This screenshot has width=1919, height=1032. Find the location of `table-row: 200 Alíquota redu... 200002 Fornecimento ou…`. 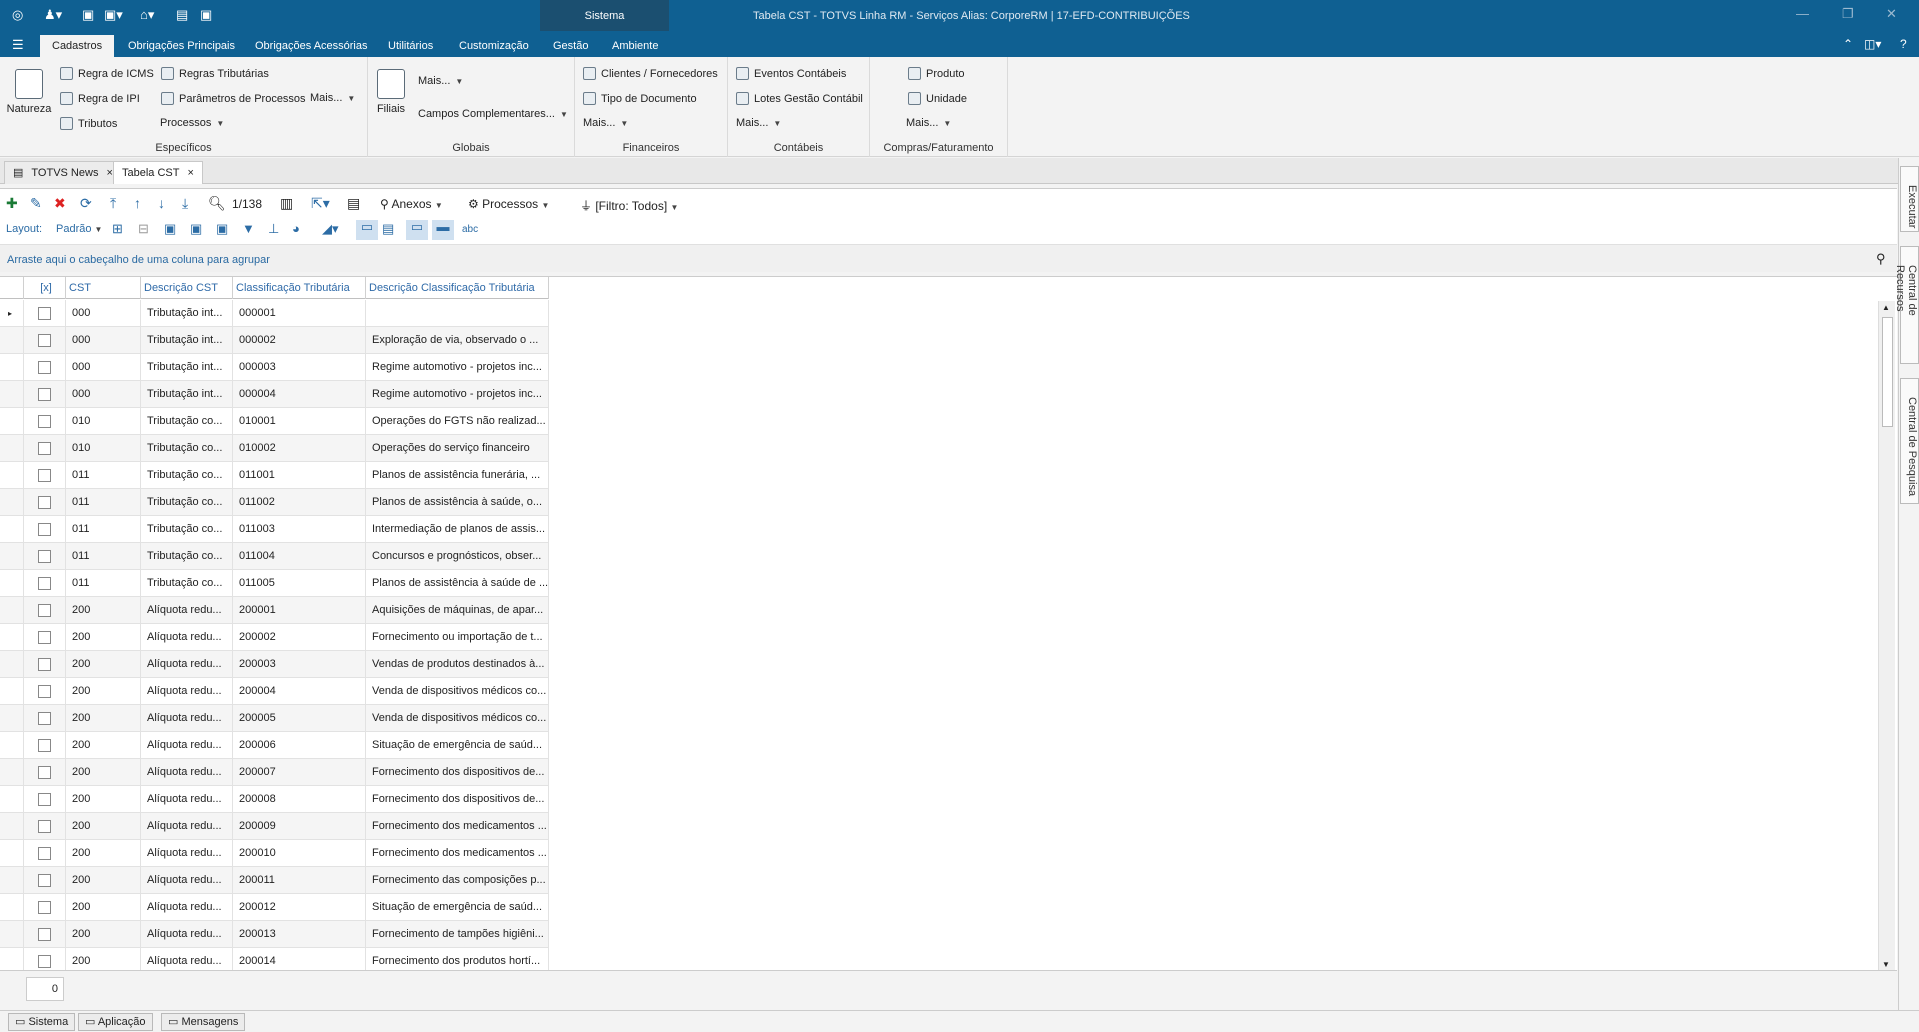

table-row: 200 Alíquota redu... 200002 Fornecimento ou… is located at coordinates (274, 637).